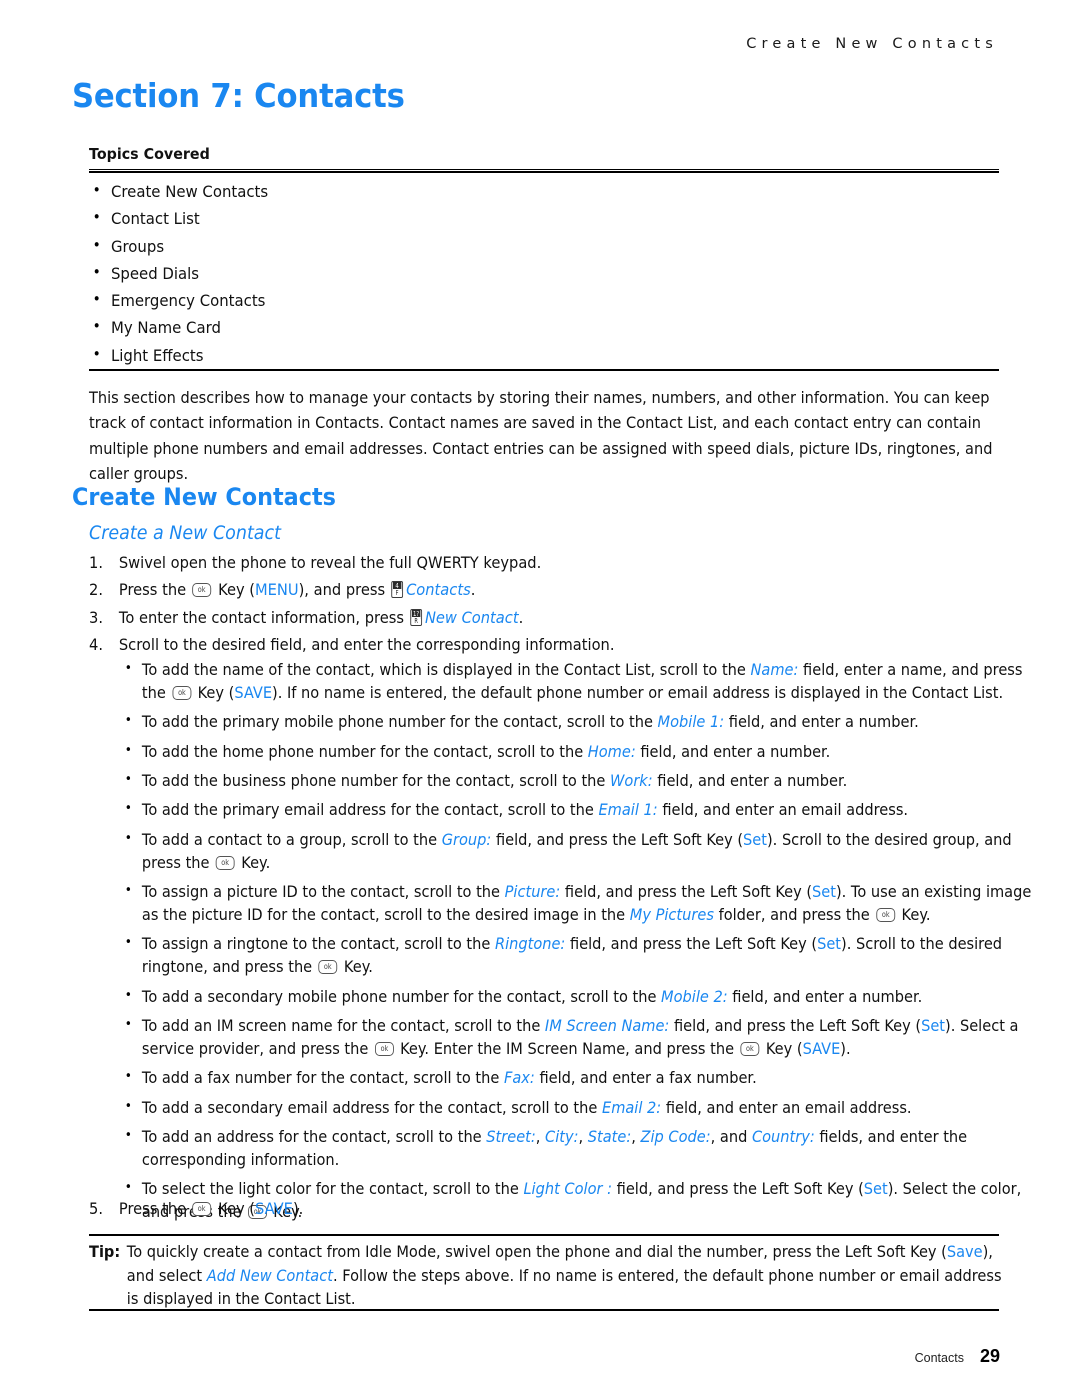 The image size is (1080, 1397). Describe the element at coordinates (96, 617) in the screenshot. I see `step-number: 3.` at that location.